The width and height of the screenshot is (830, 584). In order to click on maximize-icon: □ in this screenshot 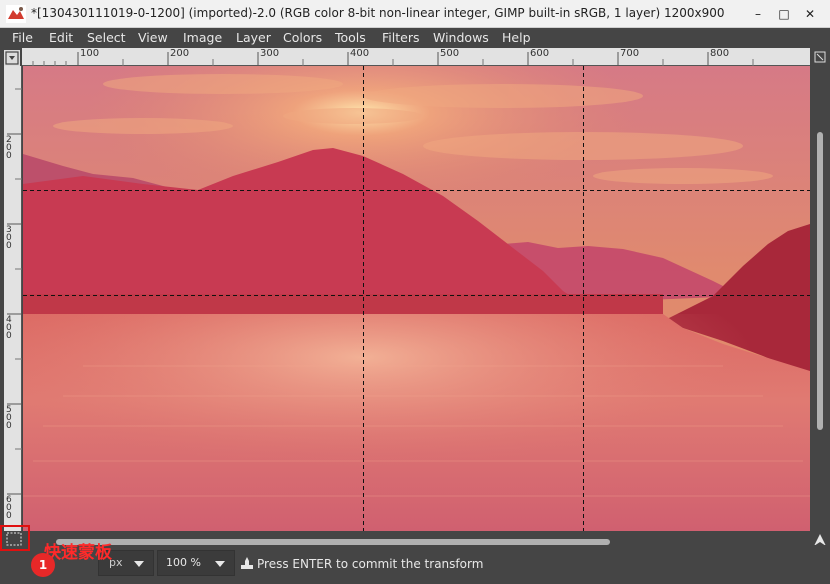, I will do `click(784, 14)`.